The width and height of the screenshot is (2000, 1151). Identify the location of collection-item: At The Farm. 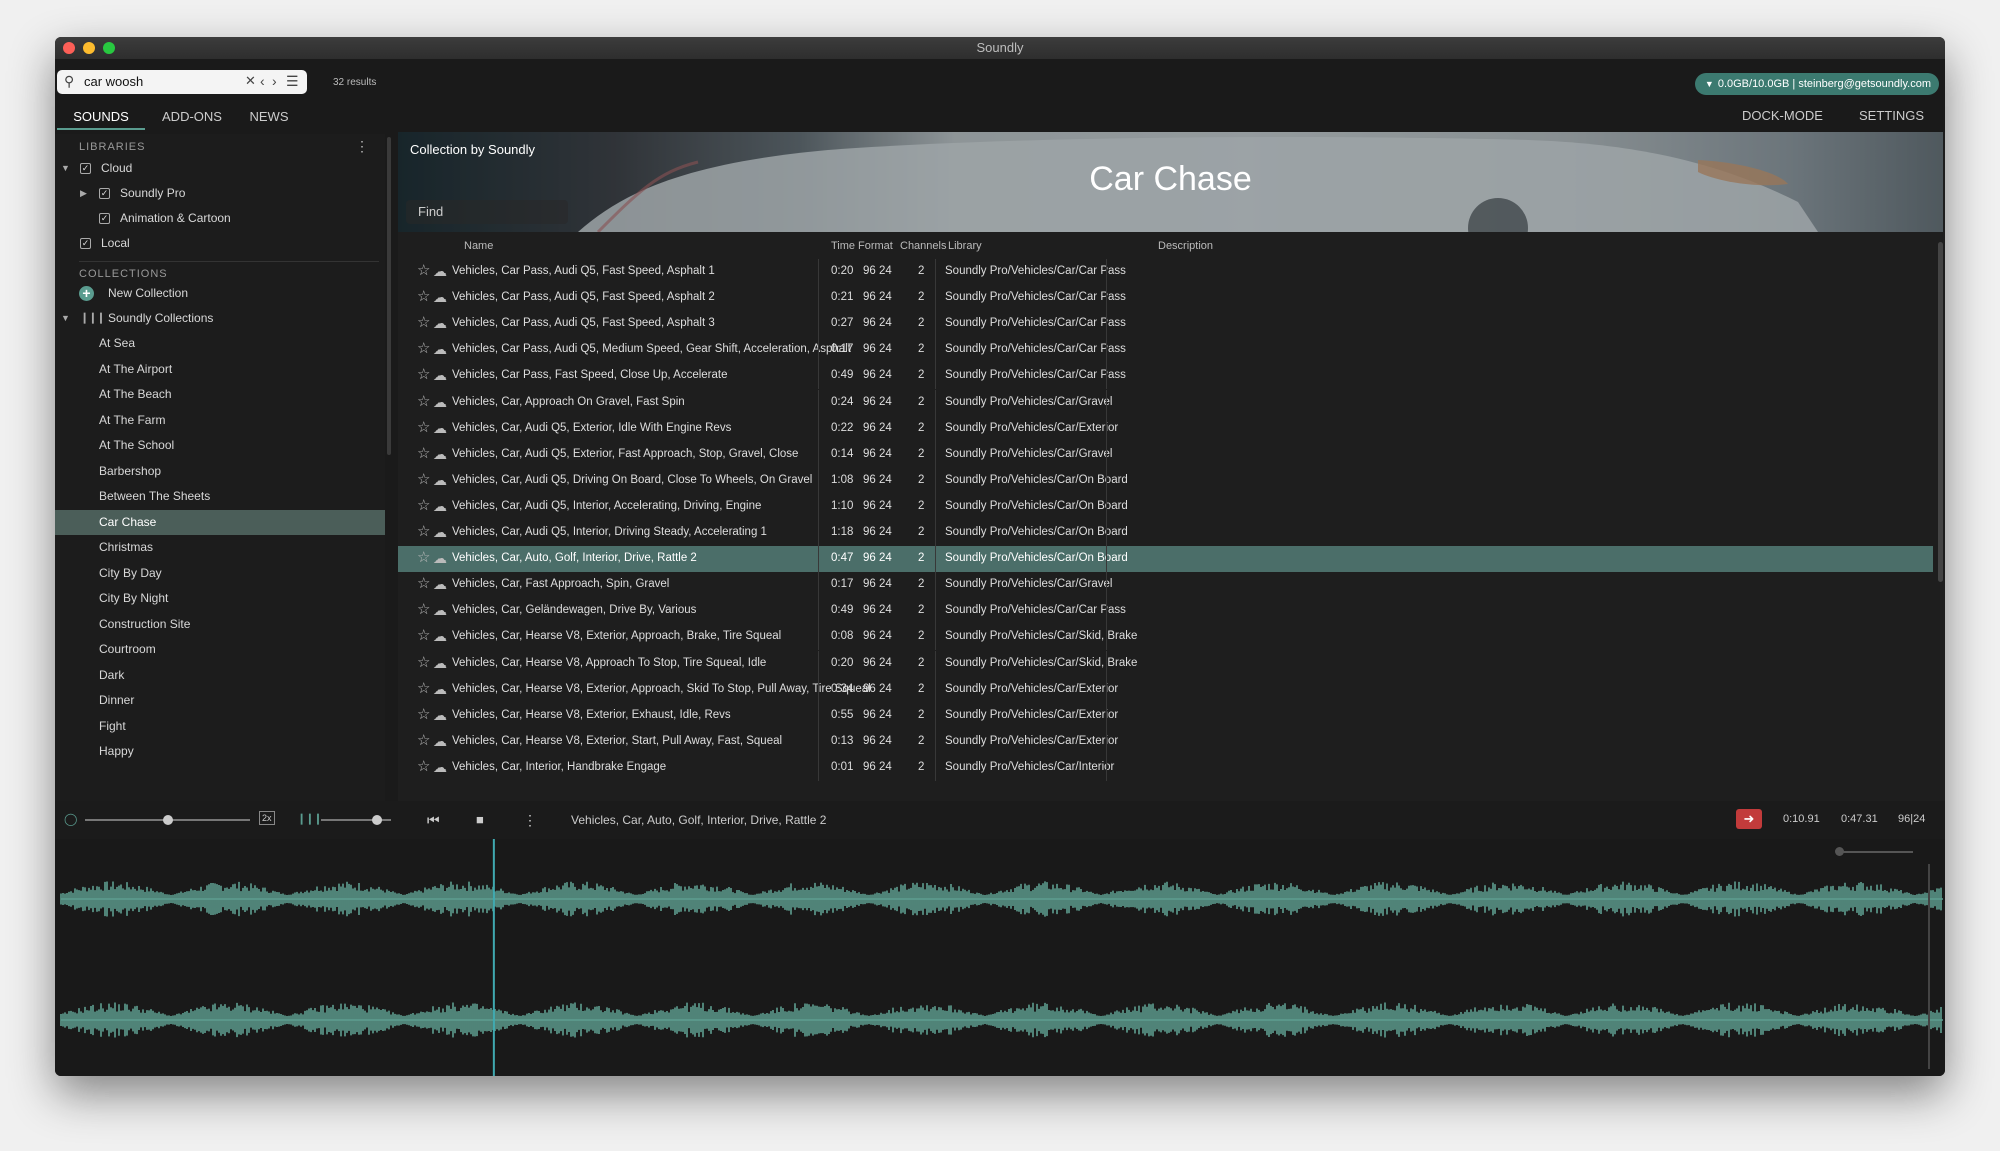
(220, 420).